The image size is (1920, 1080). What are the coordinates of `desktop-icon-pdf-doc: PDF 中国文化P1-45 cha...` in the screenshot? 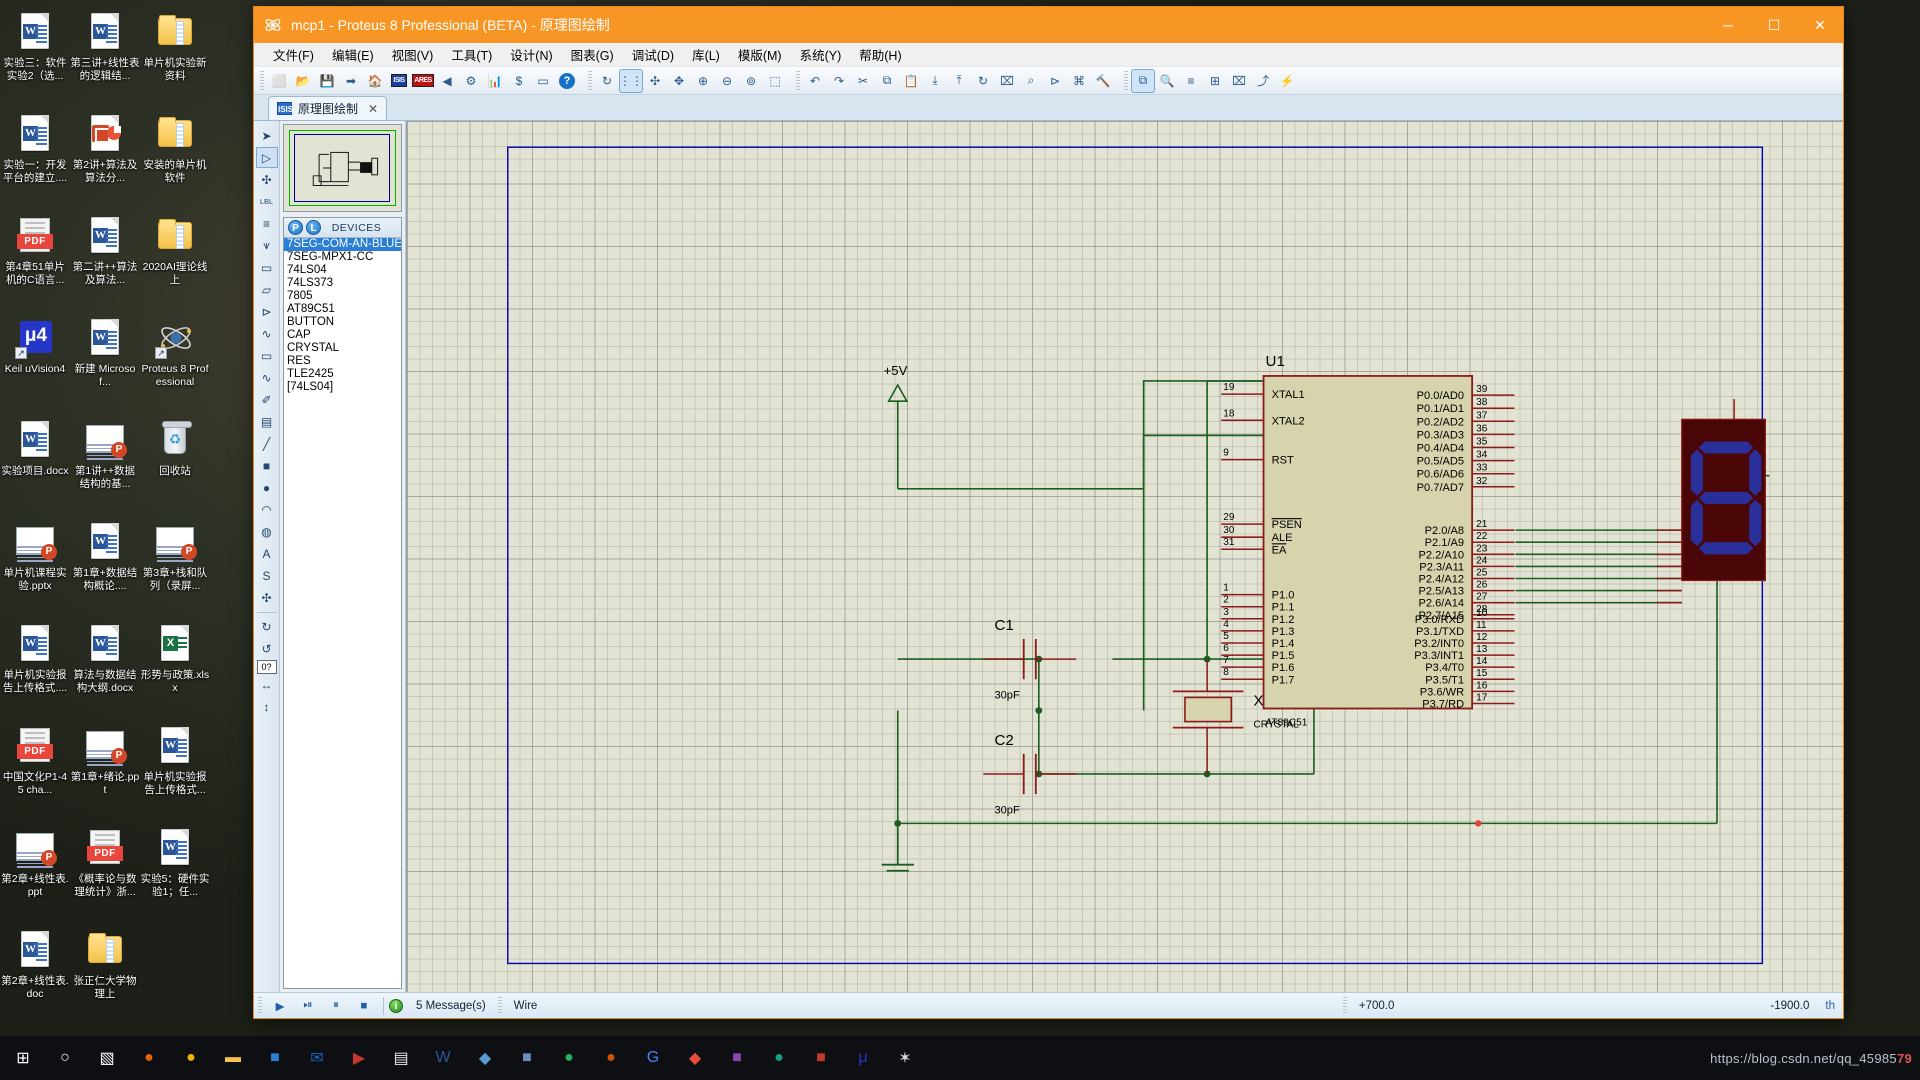 It's located at (35, 771).